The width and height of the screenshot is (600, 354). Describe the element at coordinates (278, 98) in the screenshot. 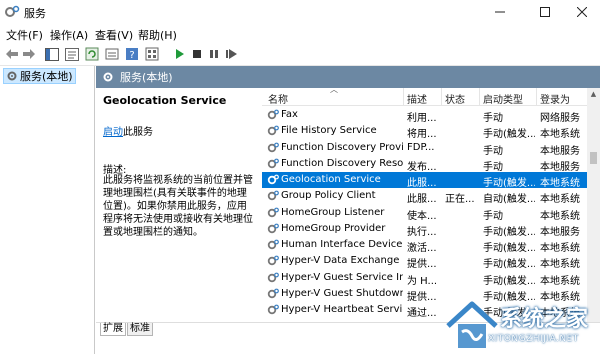

I see `column-header-name: 名称` at that location.